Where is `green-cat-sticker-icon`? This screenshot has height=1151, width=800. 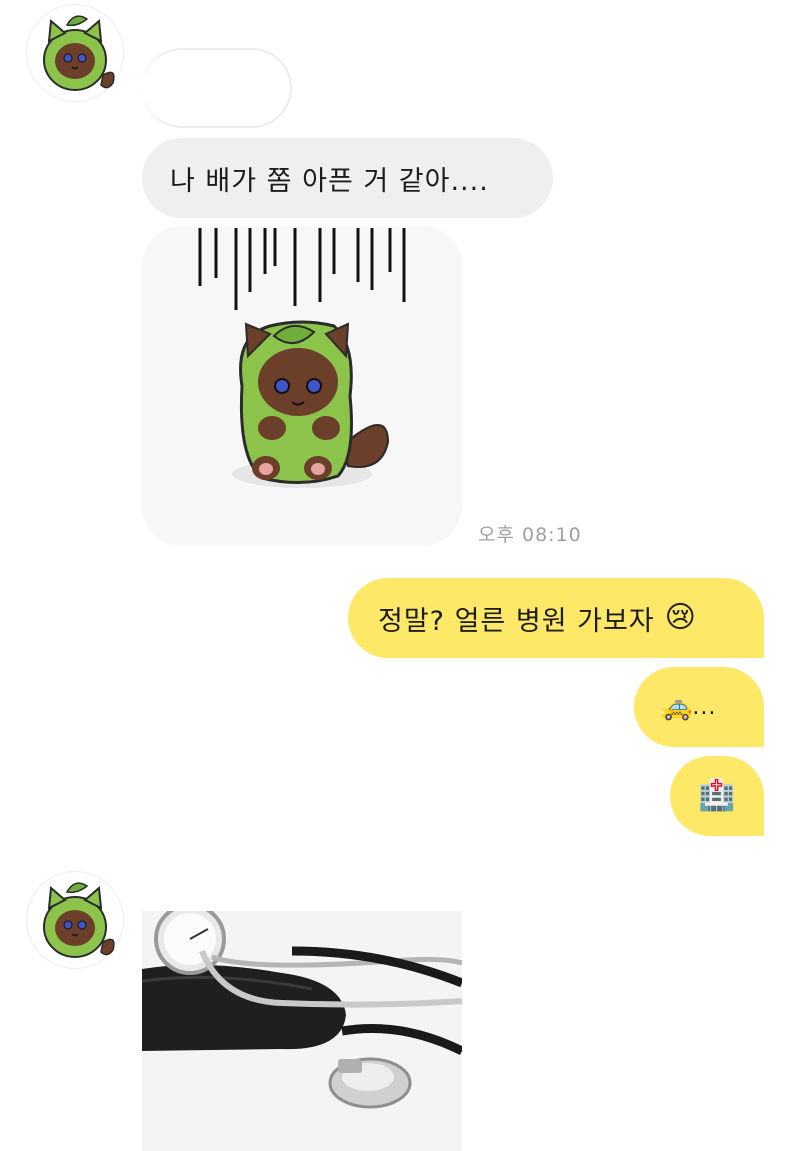 green-cat-sticker-icon is located at coordinates (302, 358).